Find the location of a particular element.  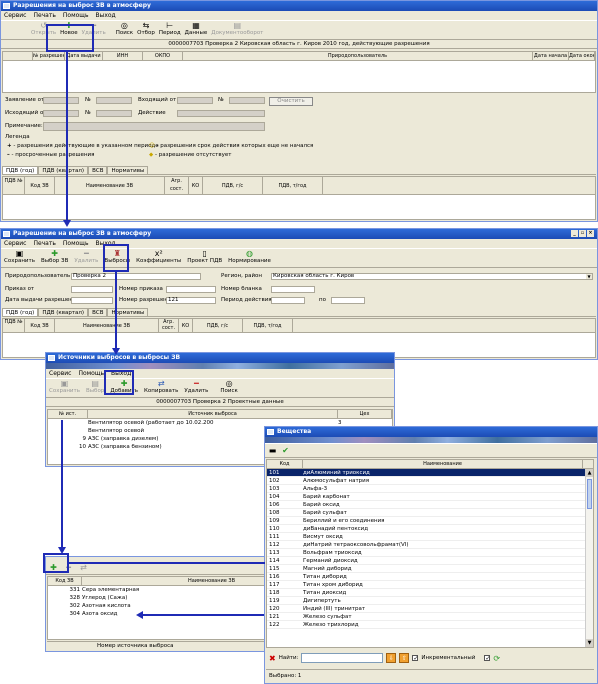

filter-checkbox: ✓ is located at coordinates (487, 658).